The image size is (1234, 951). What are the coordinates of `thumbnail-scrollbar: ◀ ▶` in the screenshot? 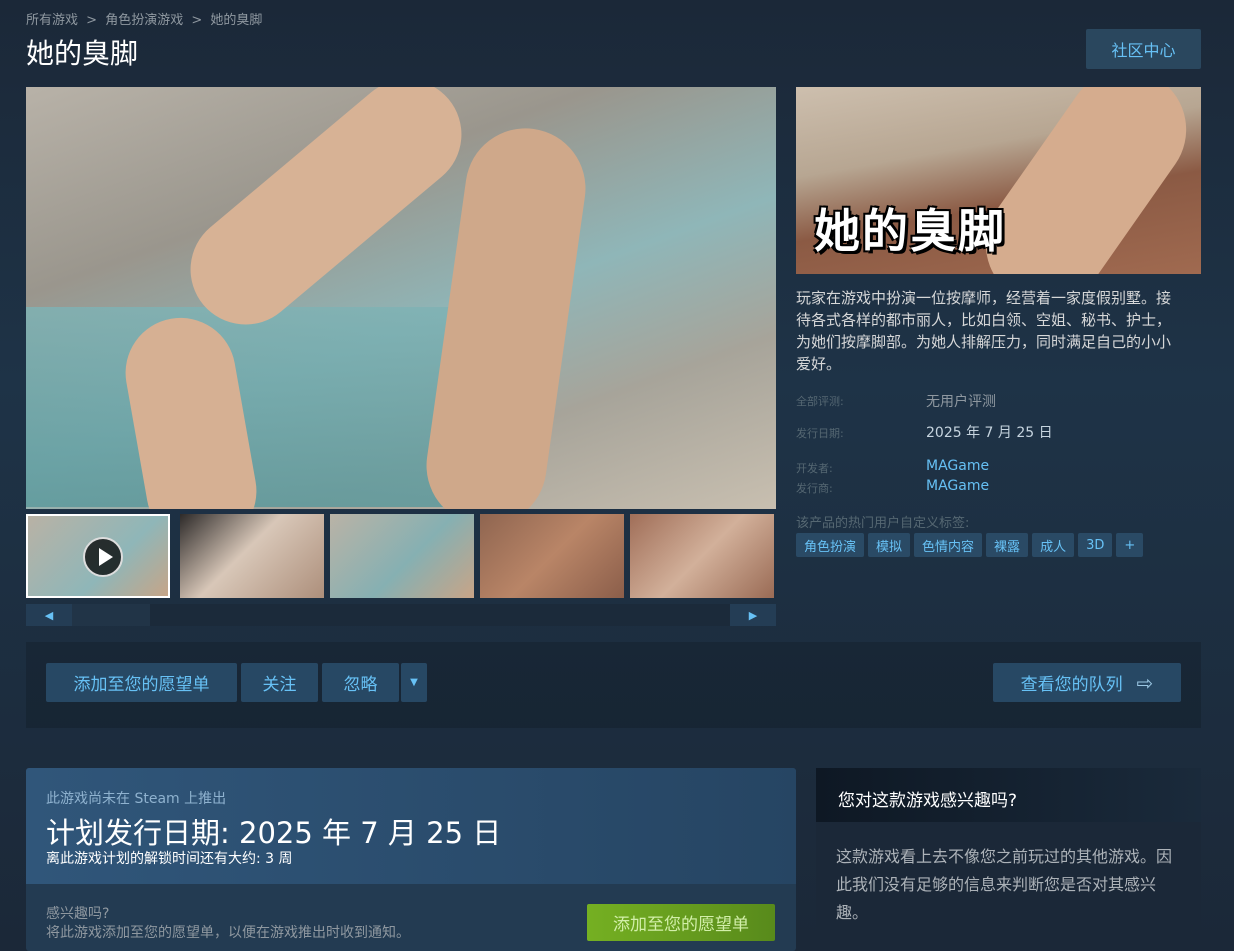 It's located at (401, 615).